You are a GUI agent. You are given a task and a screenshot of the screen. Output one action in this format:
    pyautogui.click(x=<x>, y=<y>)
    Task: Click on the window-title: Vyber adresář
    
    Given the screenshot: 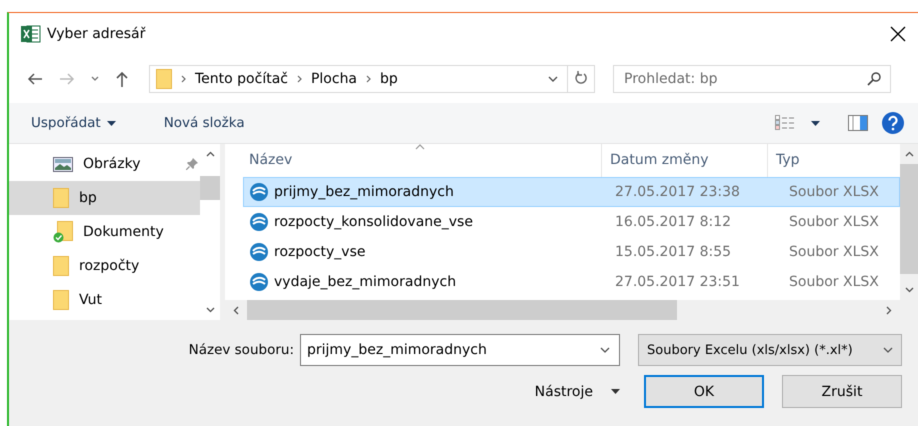 What is the action you would take?
    pyautogui.click(x=96, y=34)
    